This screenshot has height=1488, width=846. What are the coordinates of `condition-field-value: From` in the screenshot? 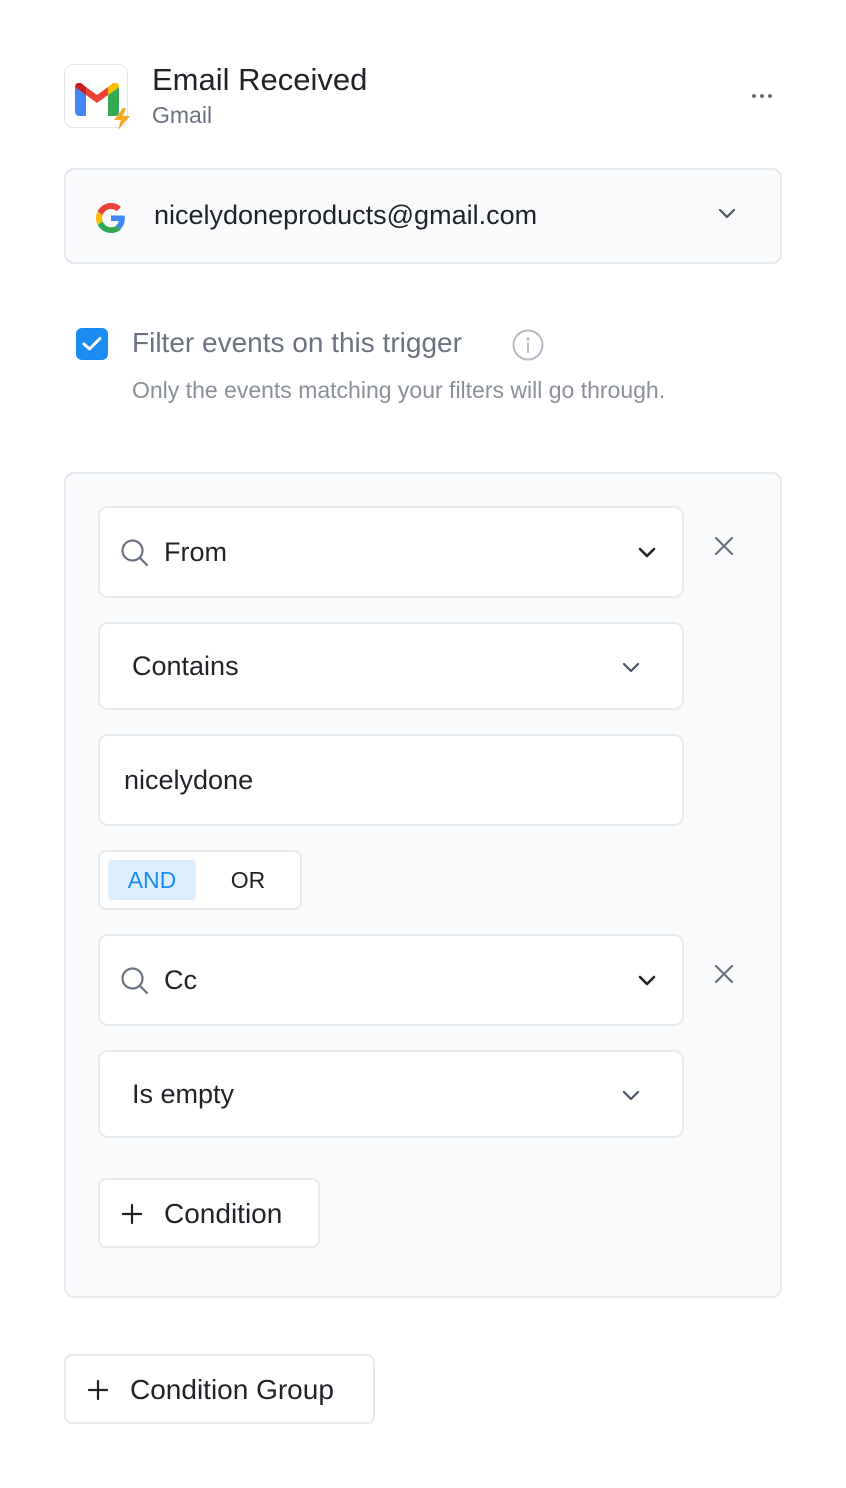 It's located at (195, 552).